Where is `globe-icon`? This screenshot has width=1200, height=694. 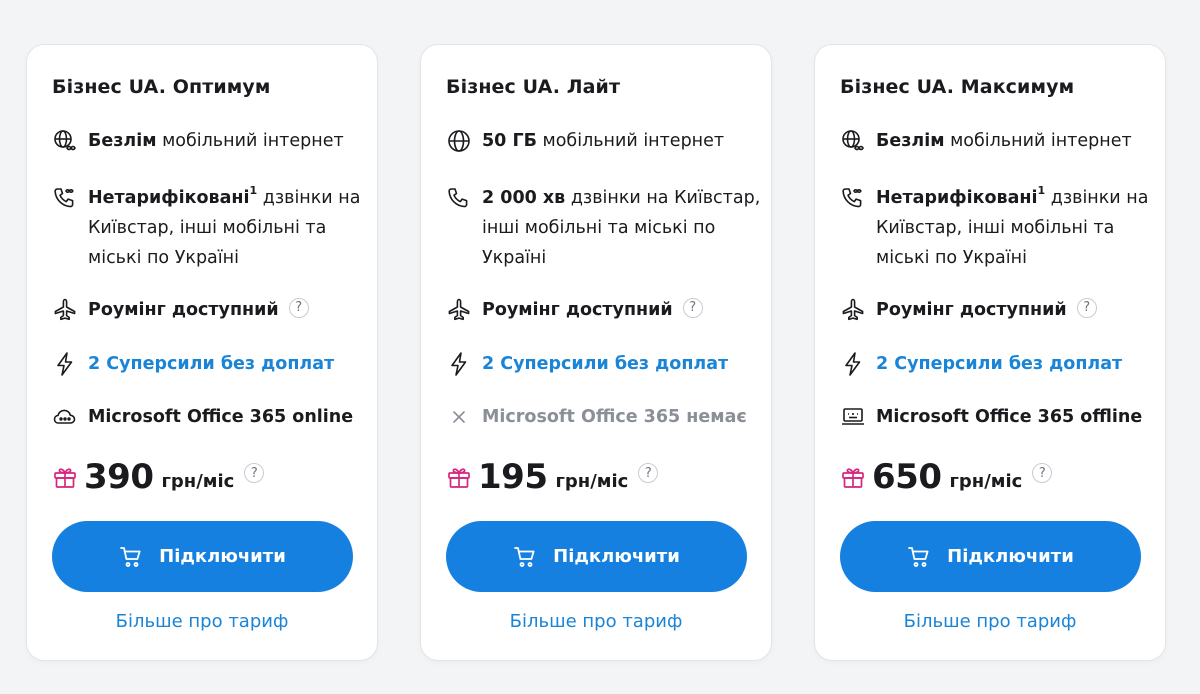 globe-icon is located at coordinates (459, 141).